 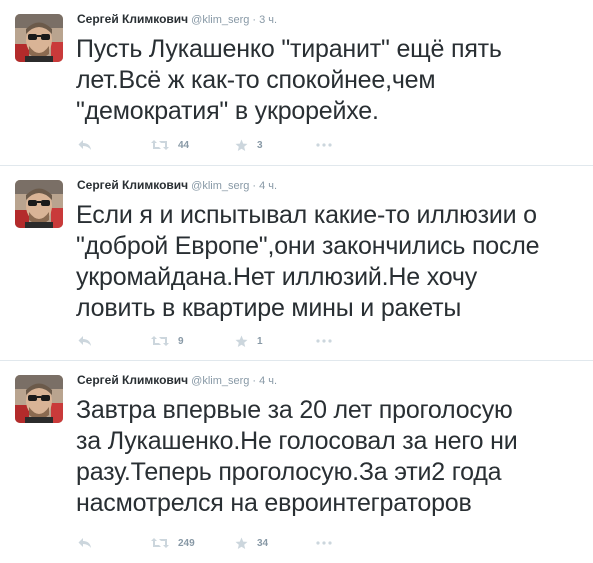 I want to click on tweet-text-line: разу.Теперь проголосую.За эти2 года, so click(x=289, y=472).